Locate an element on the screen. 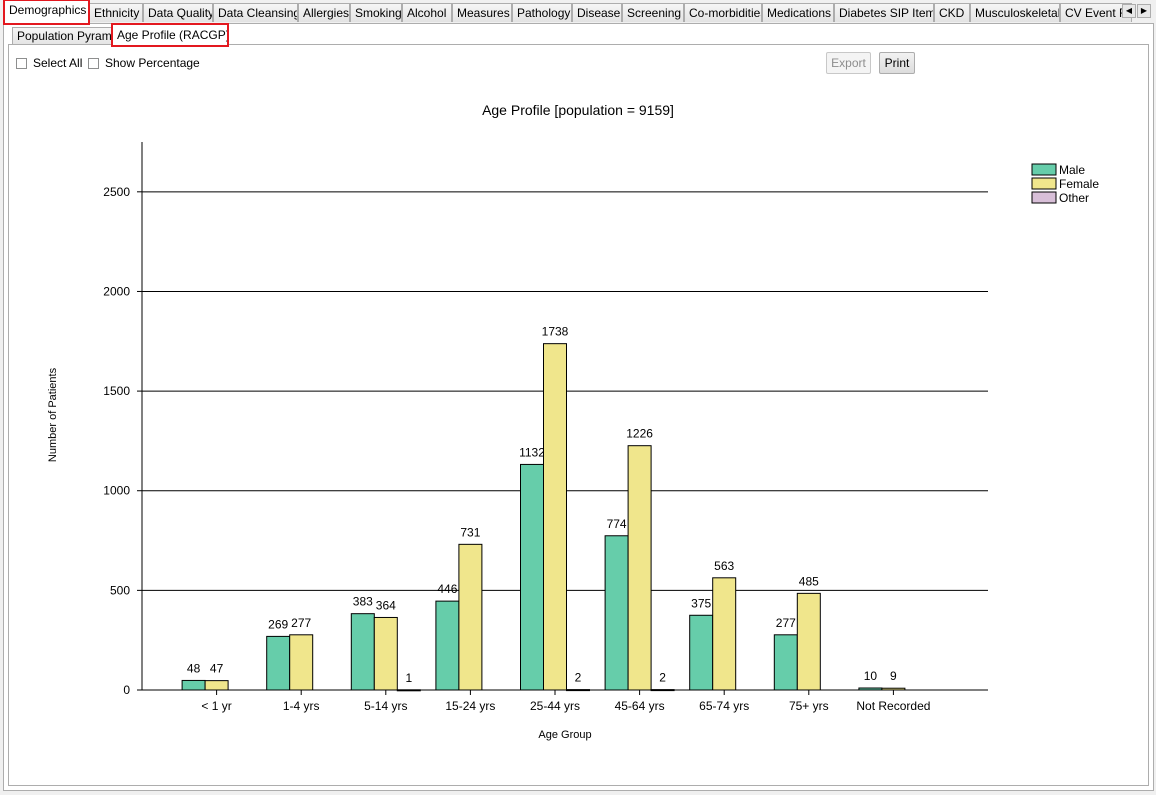 The height and width of the screenshot is (795, 1156). show-percentage-label: Show Percentage is located at coordinates (152, 63).